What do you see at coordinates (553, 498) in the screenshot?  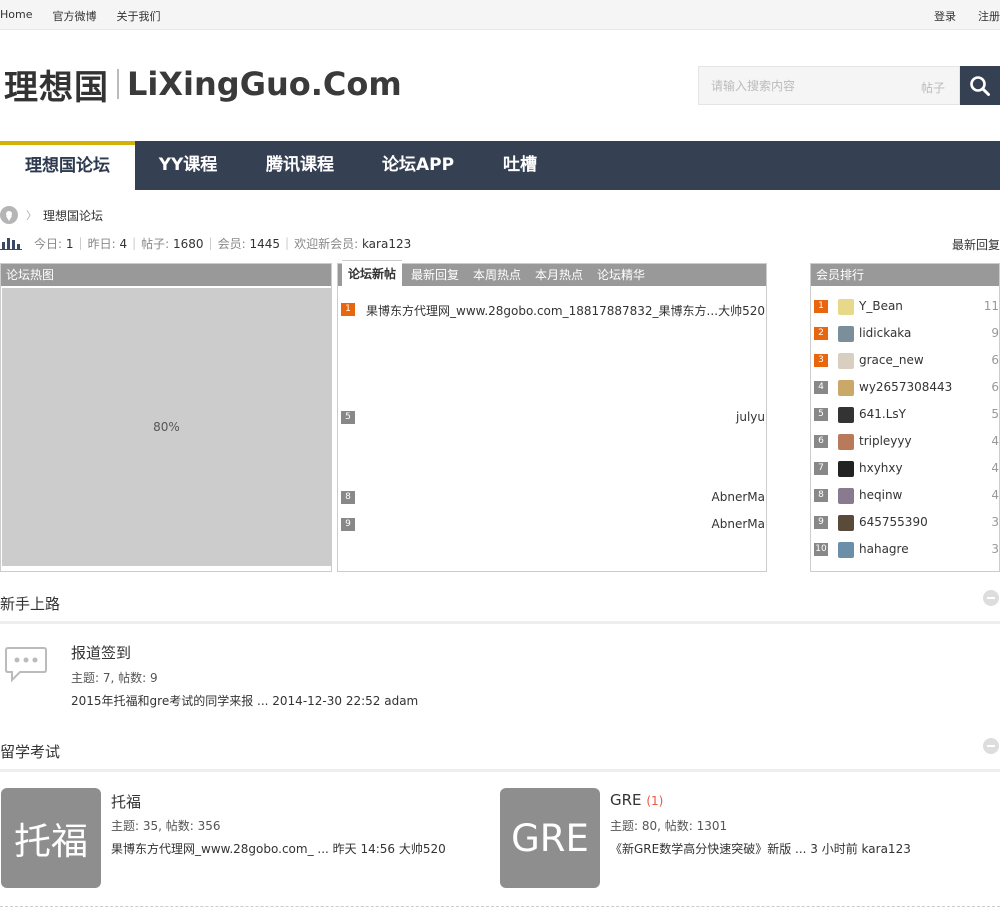 I see `post-item: 8 AbnerMa` at bounding box center [553, 498].